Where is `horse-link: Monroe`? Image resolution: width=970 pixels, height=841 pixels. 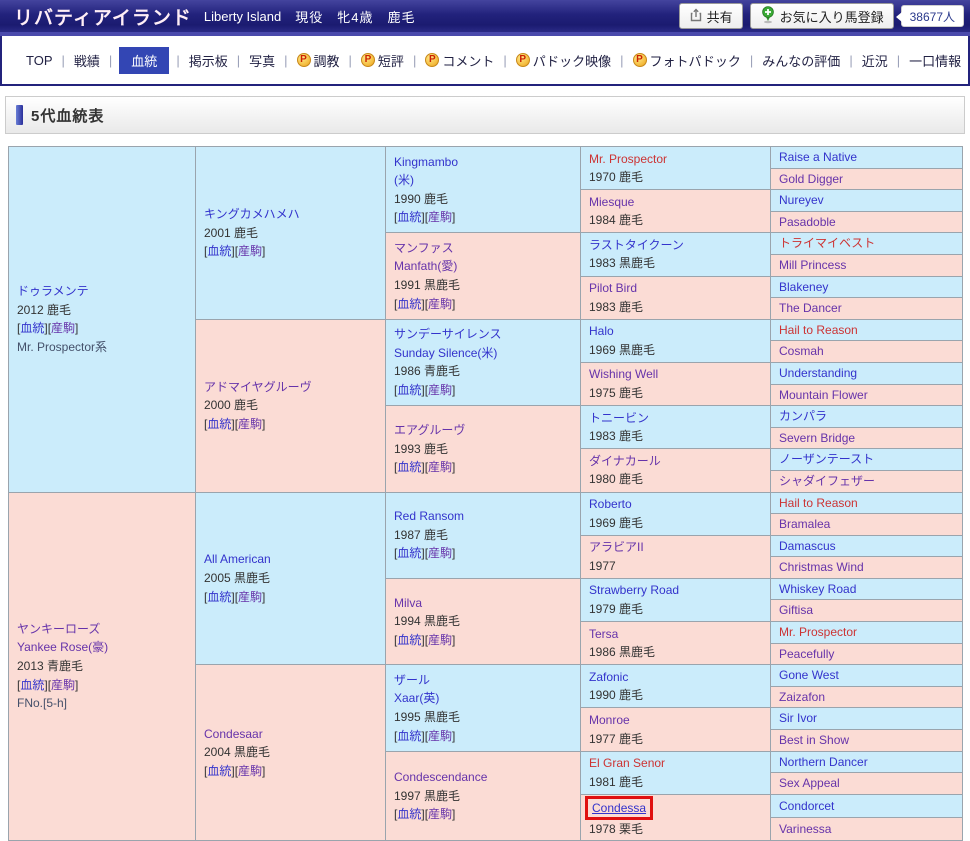
horse-link: Monroe is located at coordinates (609, 720).